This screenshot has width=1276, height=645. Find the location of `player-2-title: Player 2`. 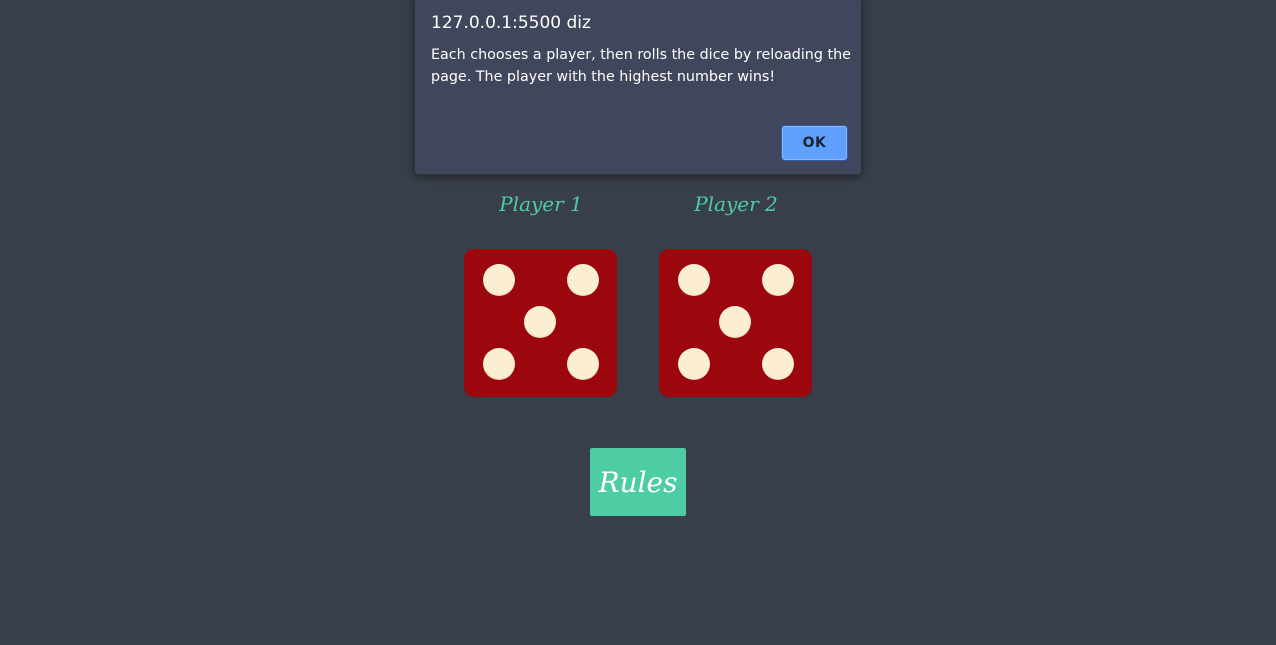

player-2-title: Player 2 is located at coordinates (736, 204).